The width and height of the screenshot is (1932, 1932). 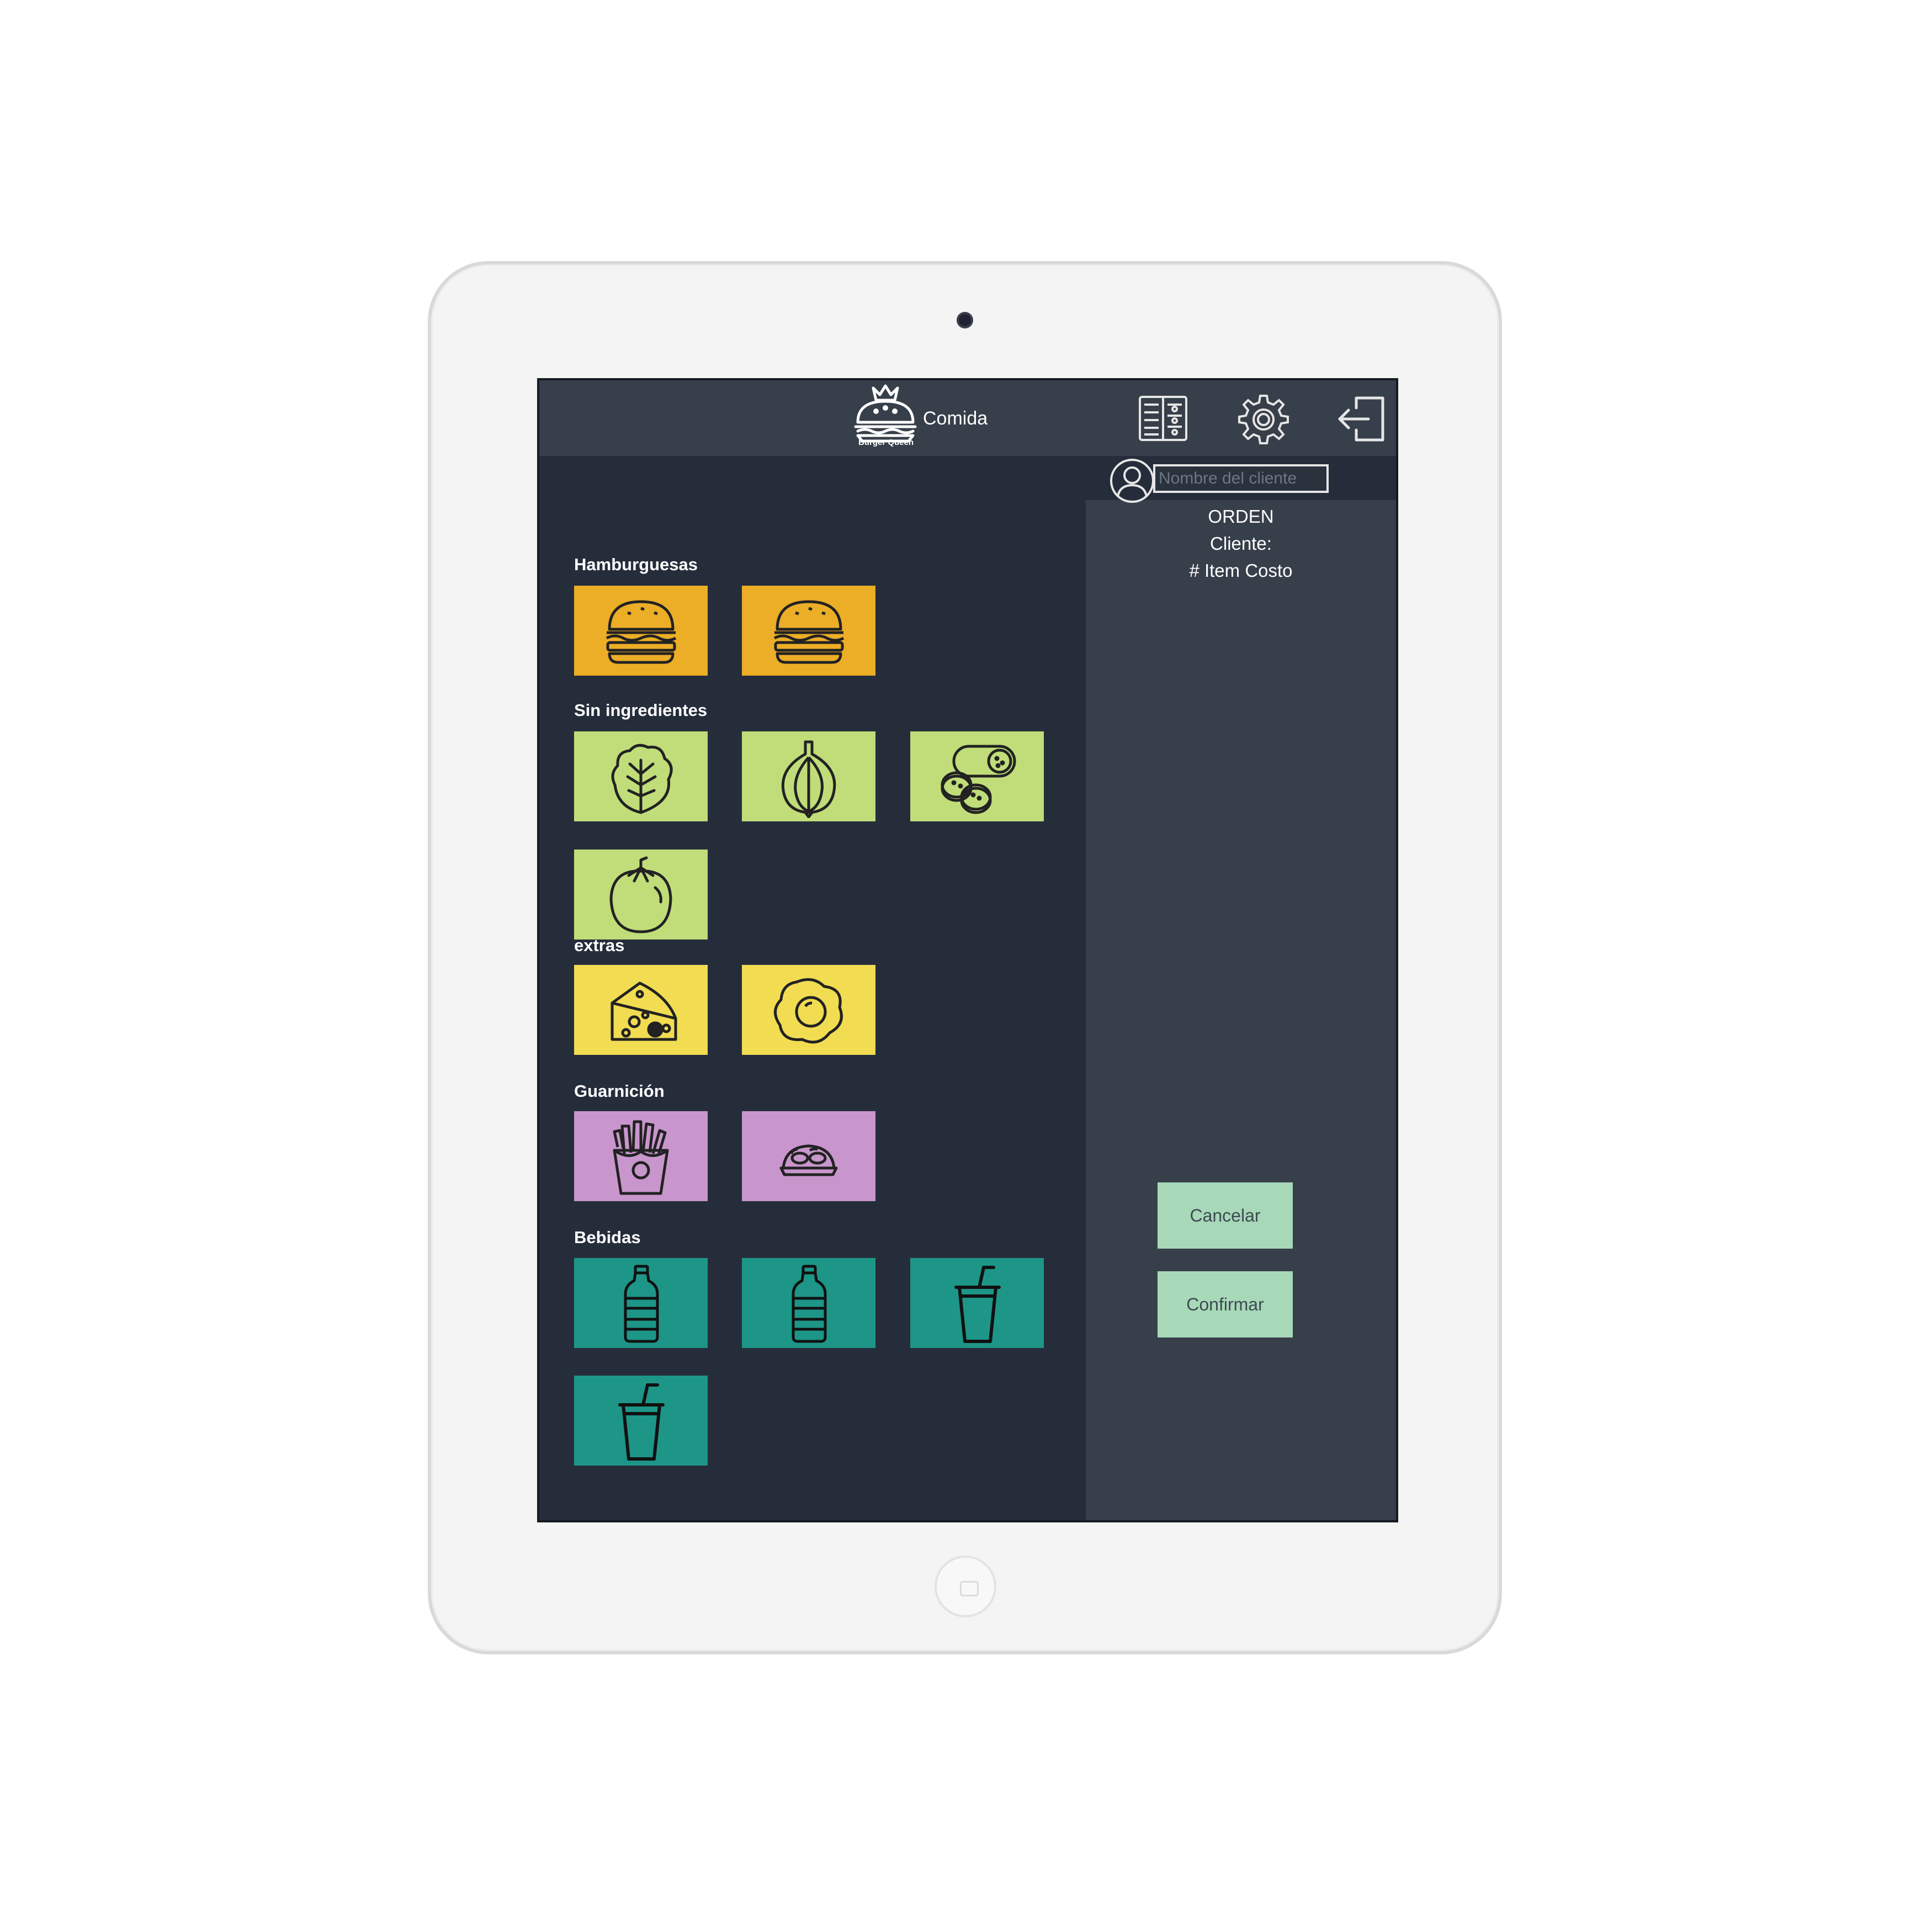 I want to click on home-button, so click(x=966, y=1587).